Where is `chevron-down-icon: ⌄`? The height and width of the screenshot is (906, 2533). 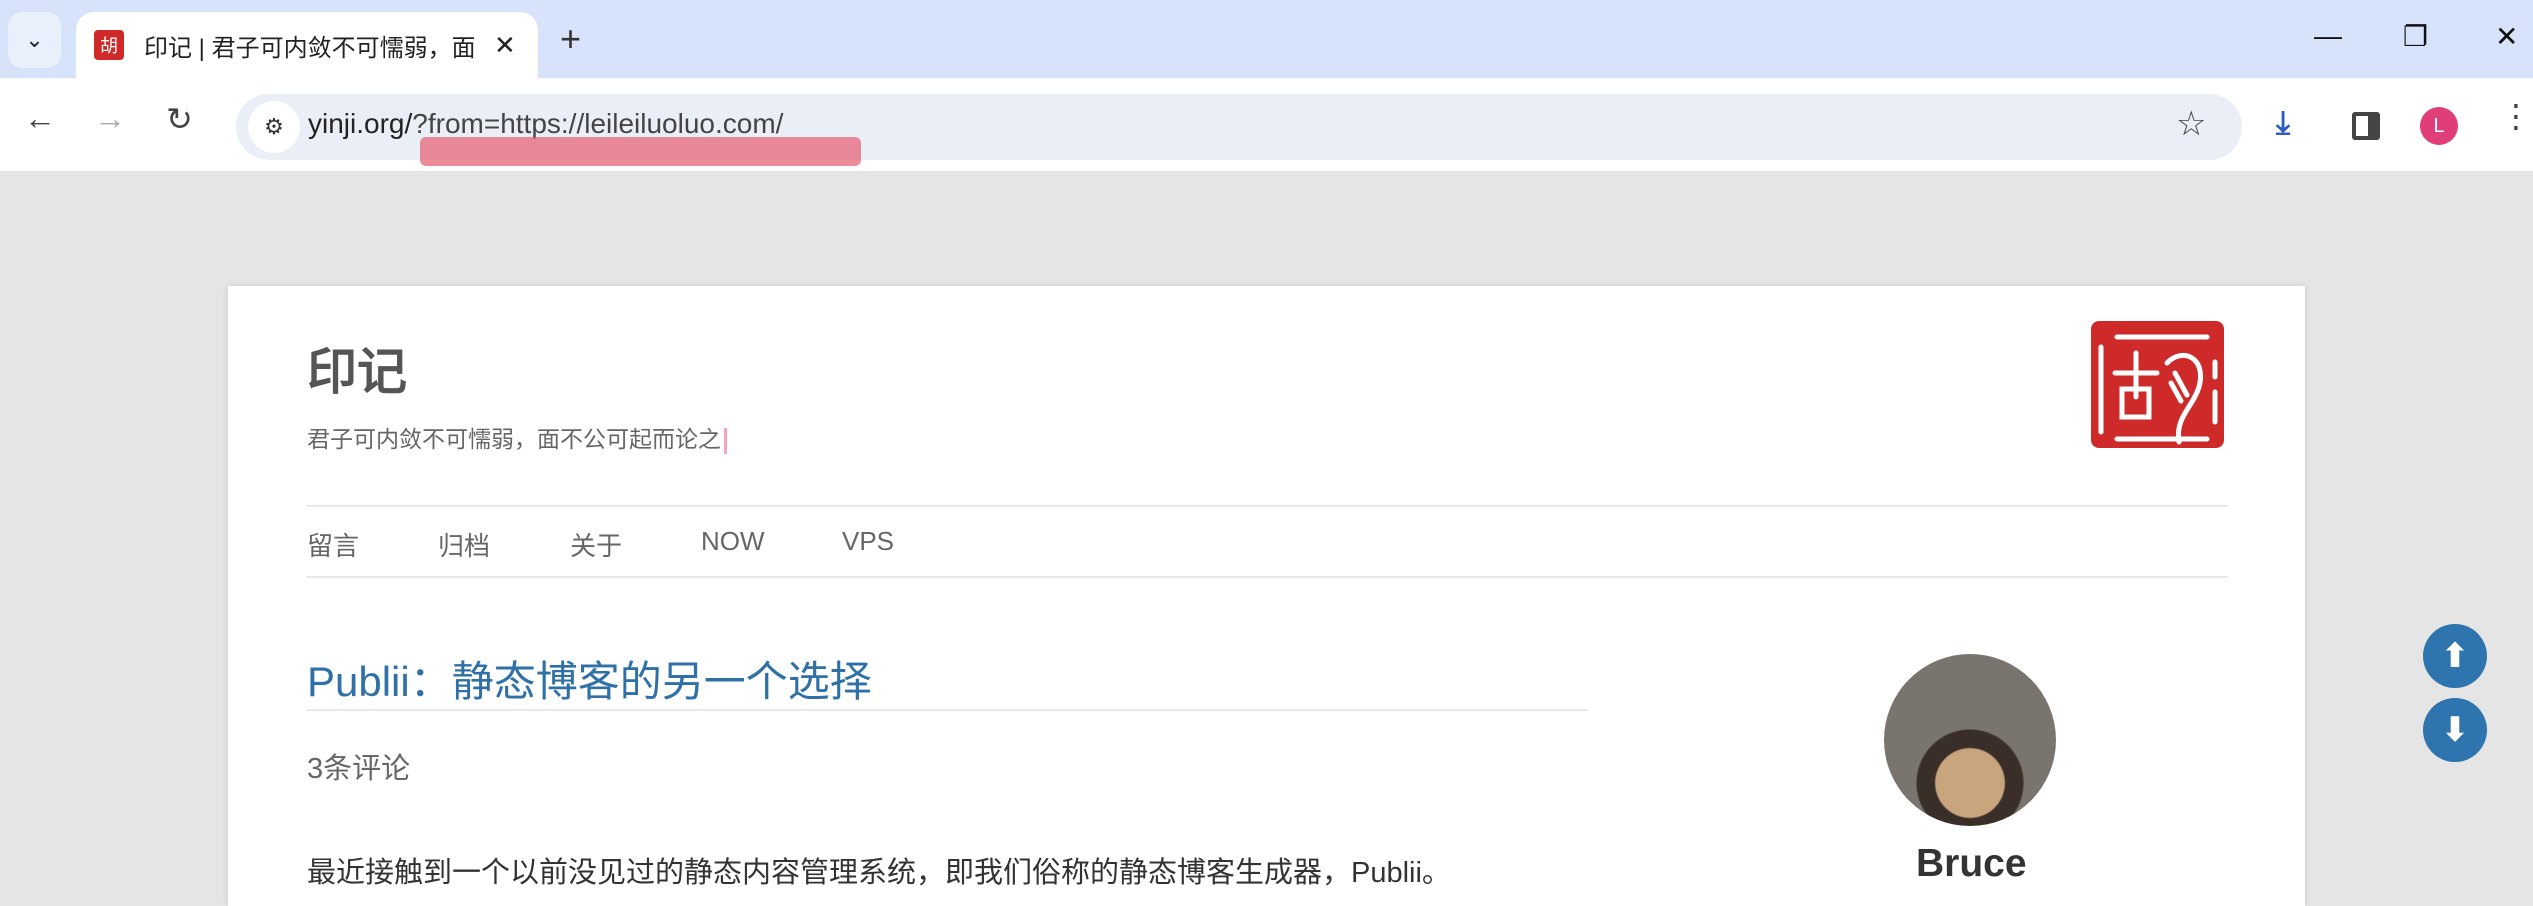
chevron-down-icon: ⌄ is located at coordinates (34, 39).